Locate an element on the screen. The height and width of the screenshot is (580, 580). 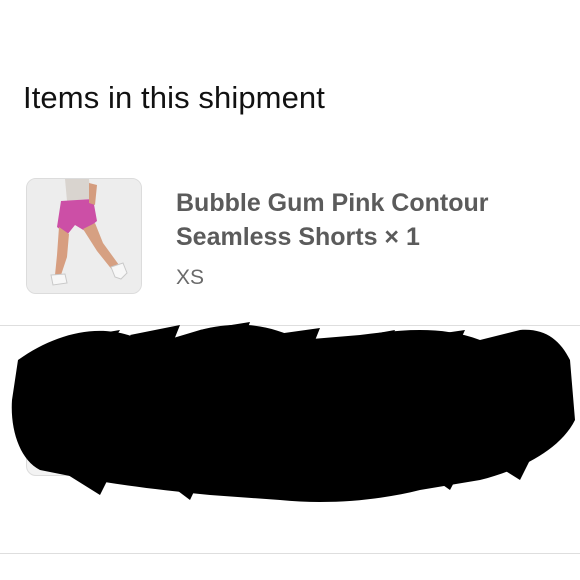
divider is located at coordinates (290, 553).